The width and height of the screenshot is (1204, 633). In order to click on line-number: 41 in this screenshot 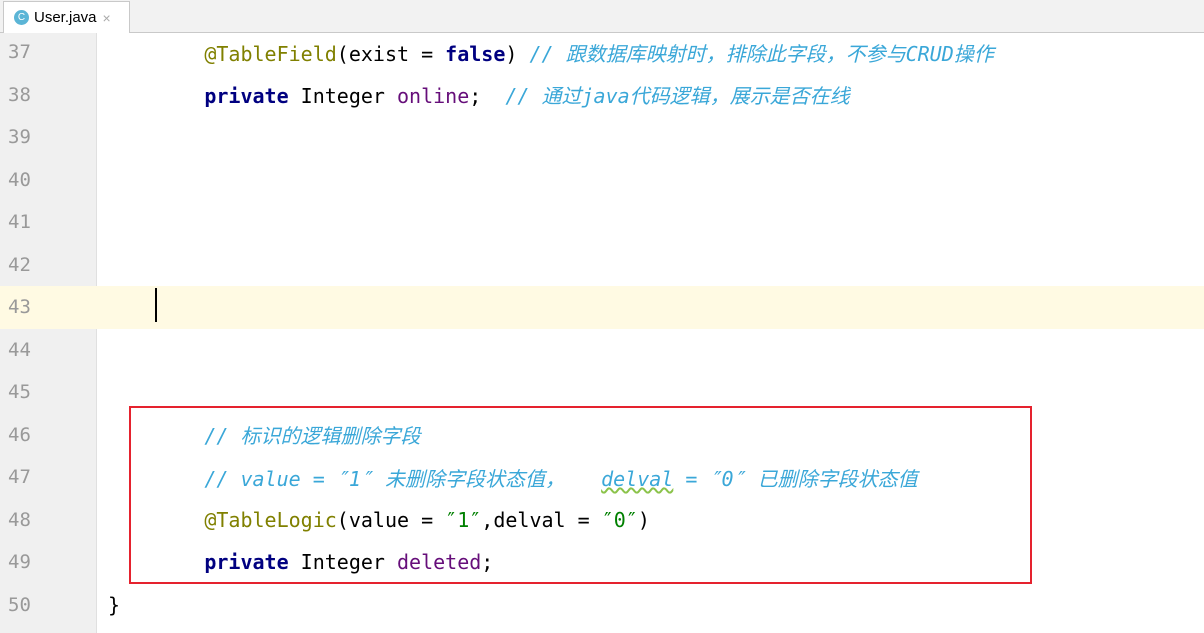, I will do `click(19, 222)`.